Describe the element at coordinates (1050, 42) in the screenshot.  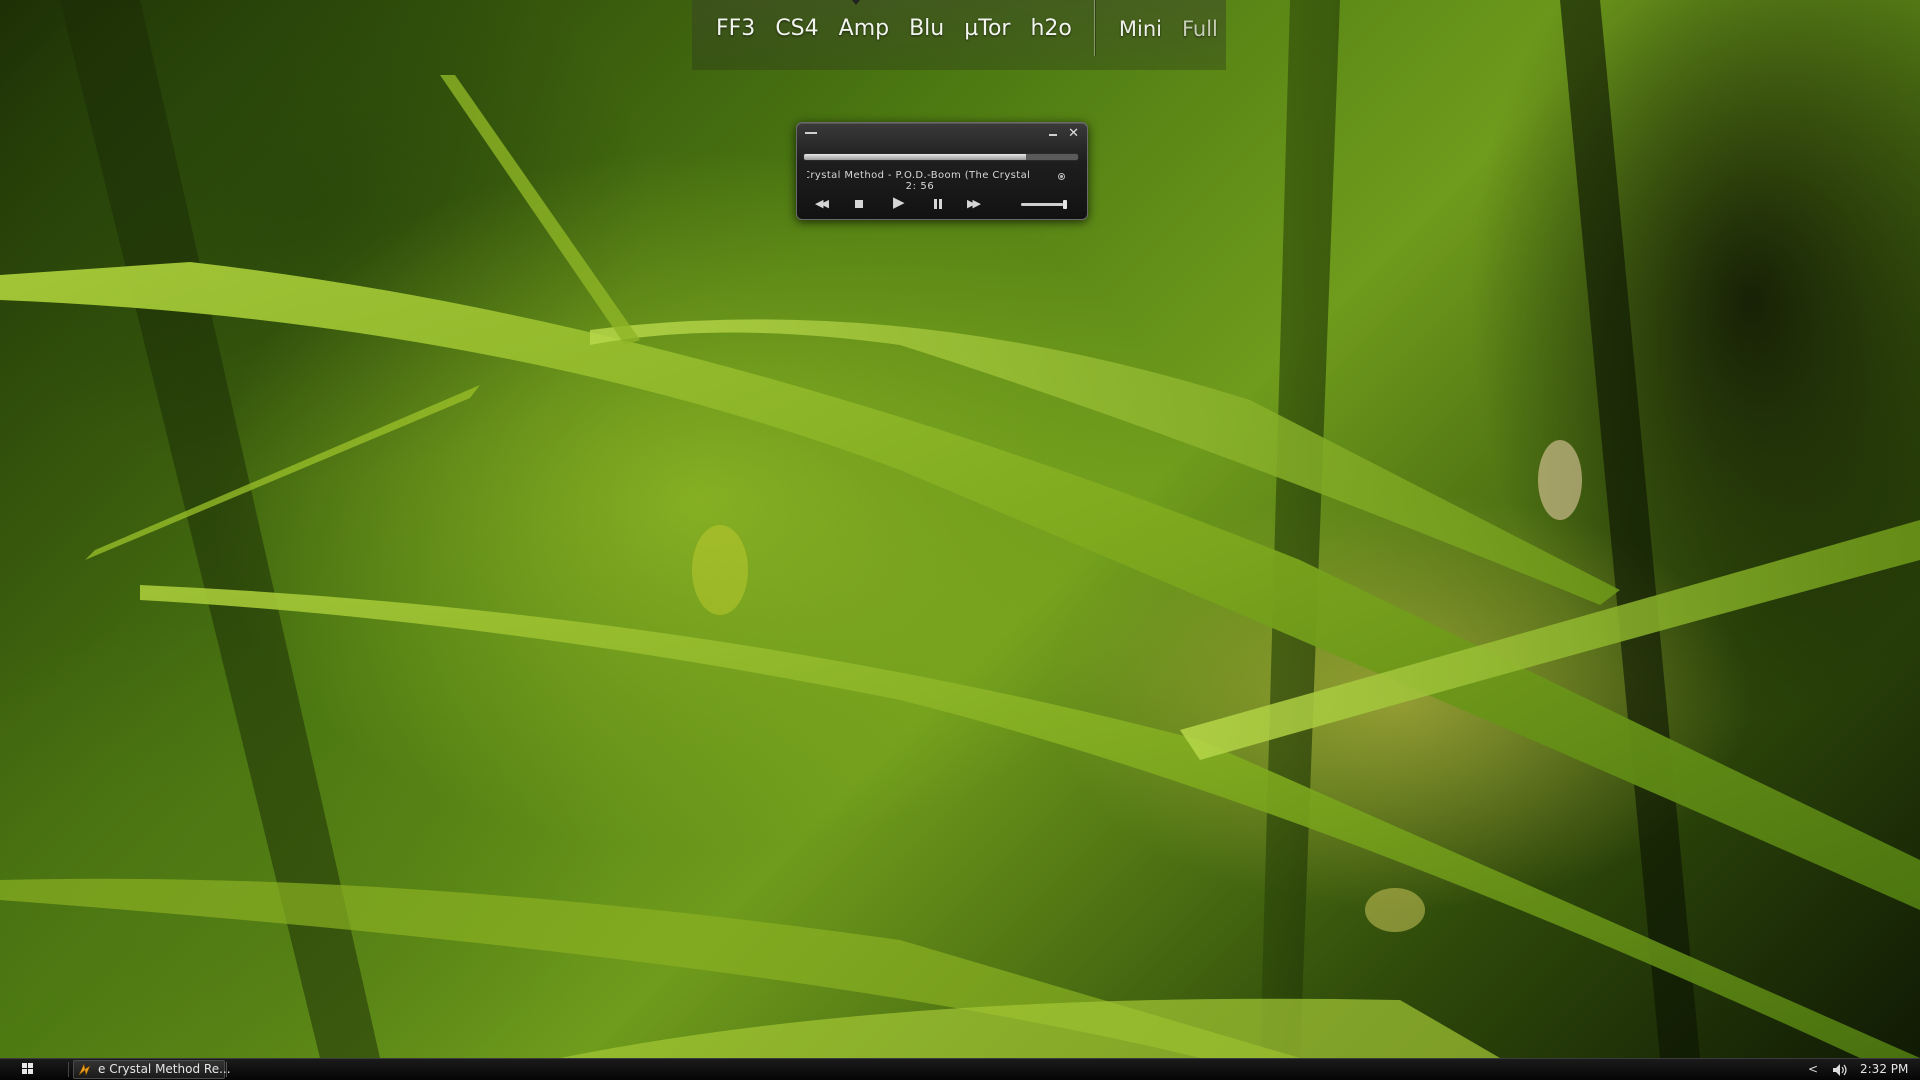
I see `dock-item-h2o: h2o` at that location.